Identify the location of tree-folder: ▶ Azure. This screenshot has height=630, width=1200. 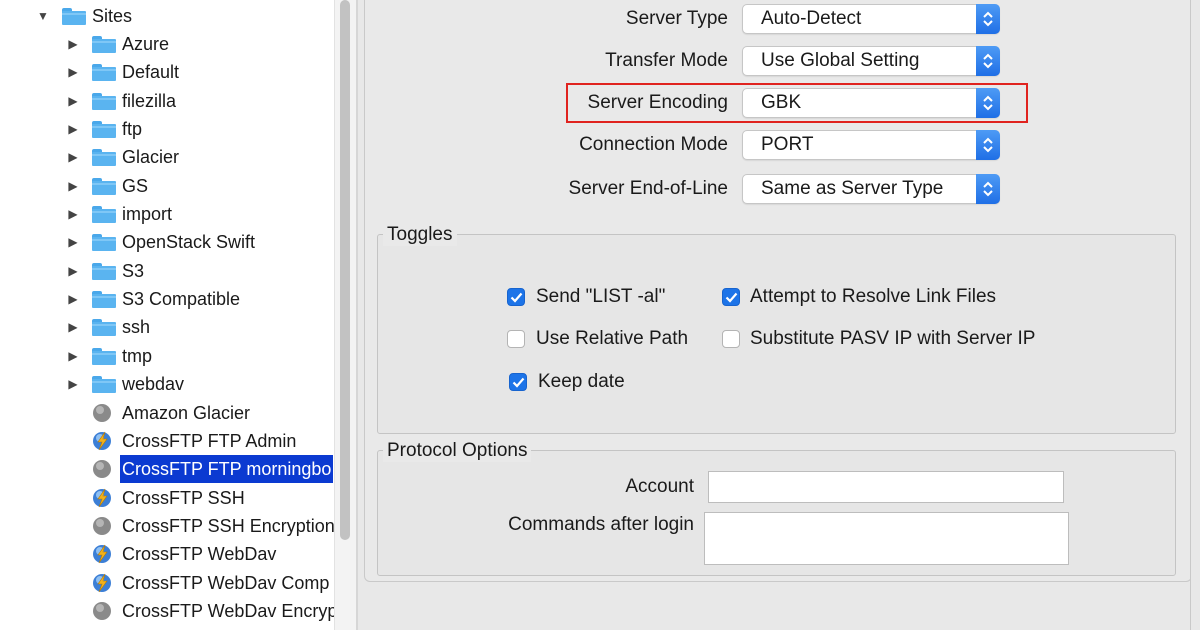
(167, 44).